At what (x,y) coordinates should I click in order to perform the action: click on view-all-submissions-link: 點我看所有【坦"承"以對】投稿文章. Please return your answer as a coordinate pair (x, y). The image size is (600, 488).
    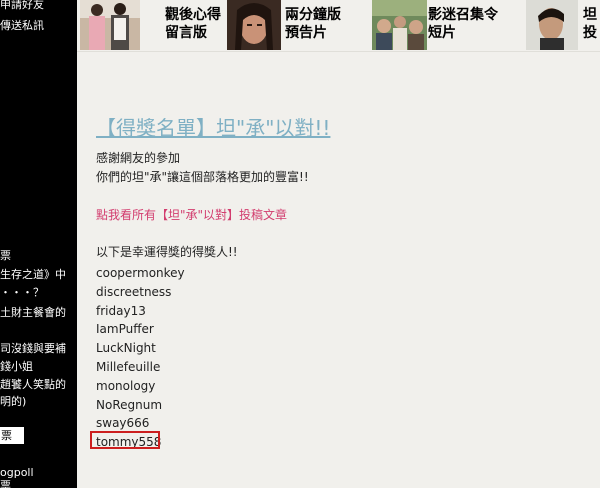
    Looking at the image, I should click on (191, 215).